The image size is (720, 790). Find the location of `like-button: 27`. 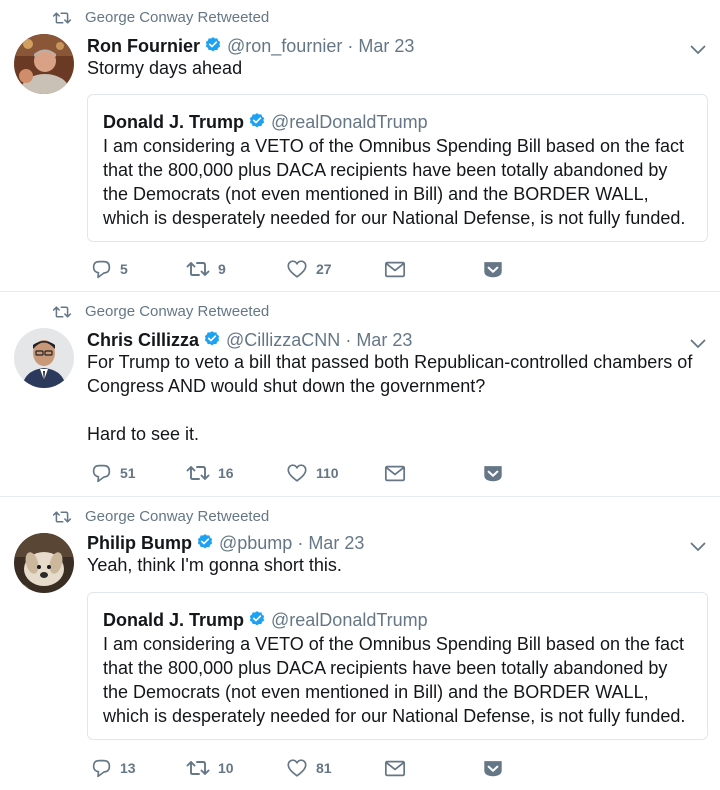

like-button: 27 is located at coordinates (309, 269).